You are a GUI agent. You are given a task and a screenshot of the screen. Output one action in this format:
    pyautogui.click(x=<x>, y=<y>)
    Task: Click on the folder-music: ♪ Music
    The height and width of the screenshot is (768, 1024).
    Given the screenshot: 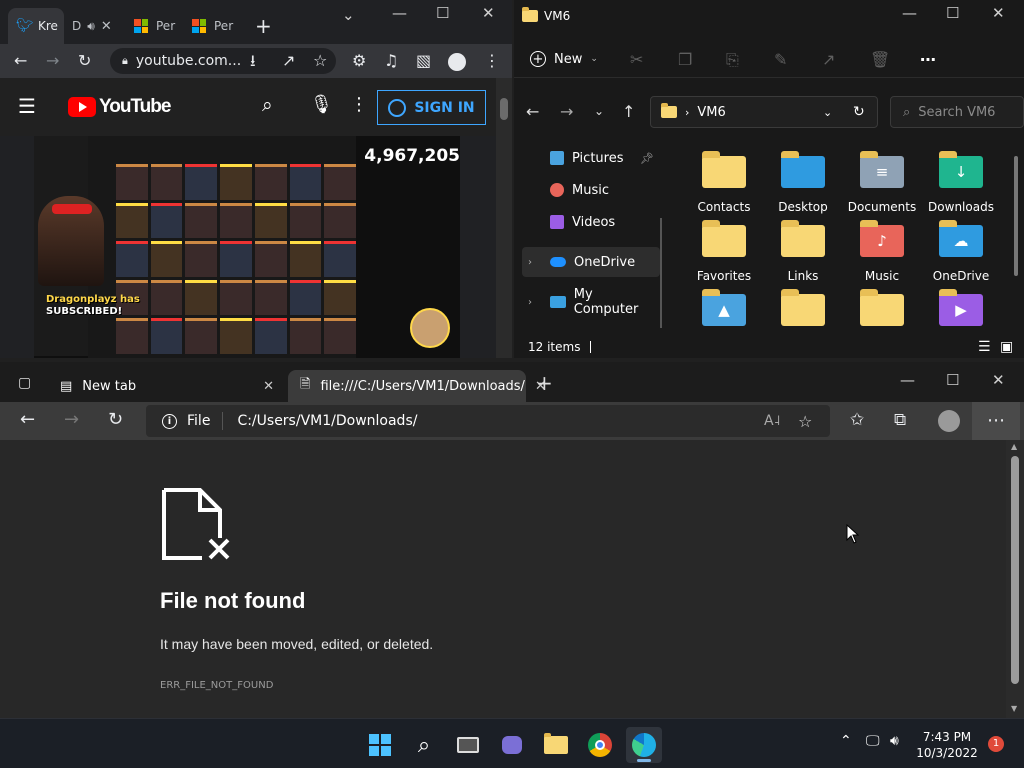 What is the action you would take?
    pyautogui.click(x=882, y=251)
    